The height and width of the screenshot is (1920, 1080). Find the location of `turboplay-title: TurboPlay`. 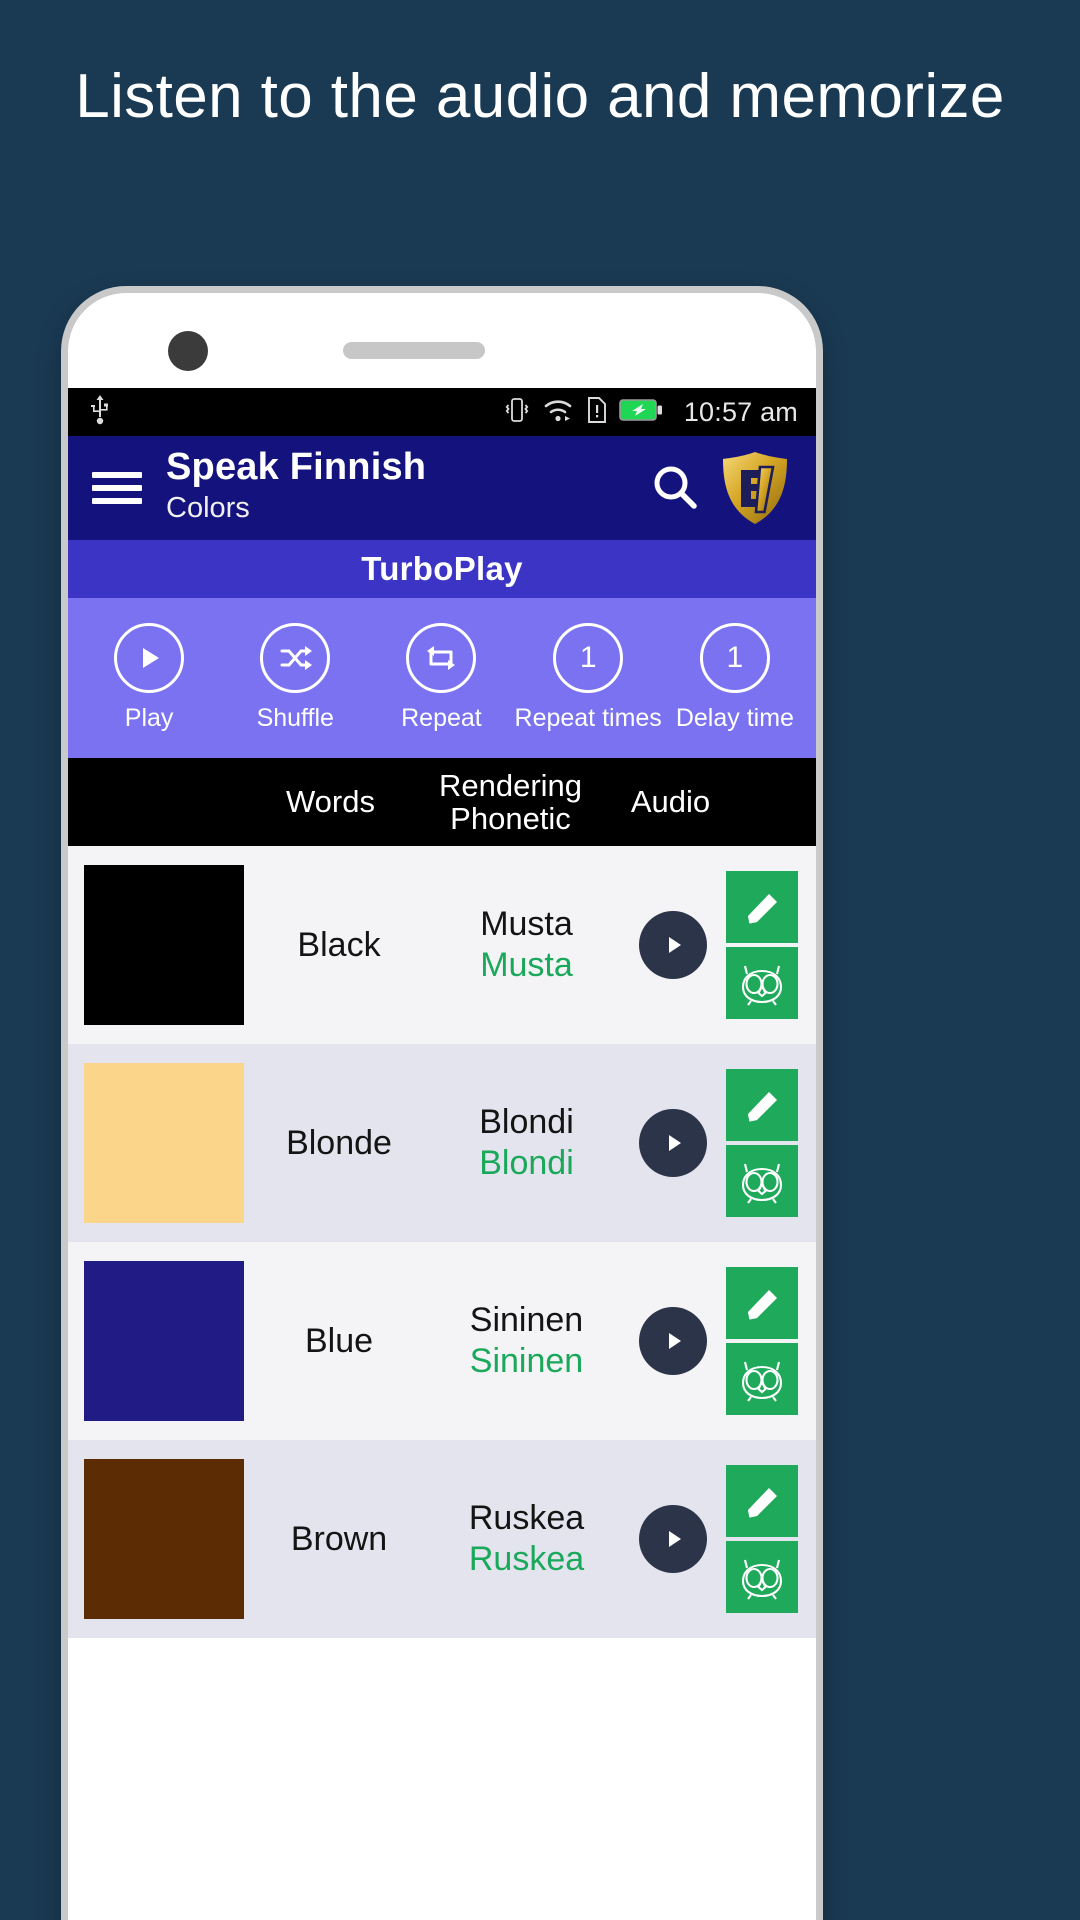

turboplay-title: TurboPlay is located at coordinates (442, 568).